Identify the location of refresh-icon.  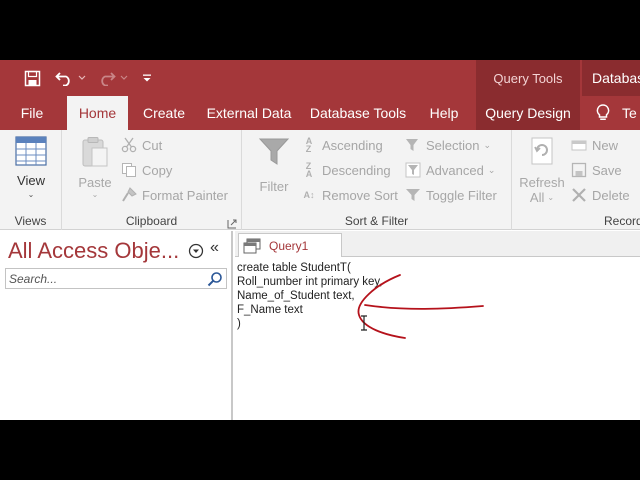
(542, 153).